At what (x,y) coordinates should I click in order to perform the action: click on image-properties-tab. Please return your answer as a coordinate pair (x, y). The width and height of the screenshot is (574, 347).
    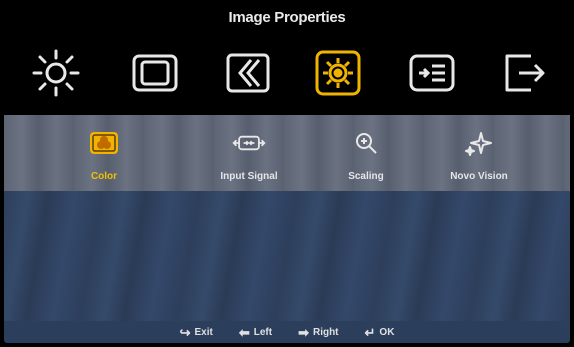
    Looking at the image, I should click on (338, 73).